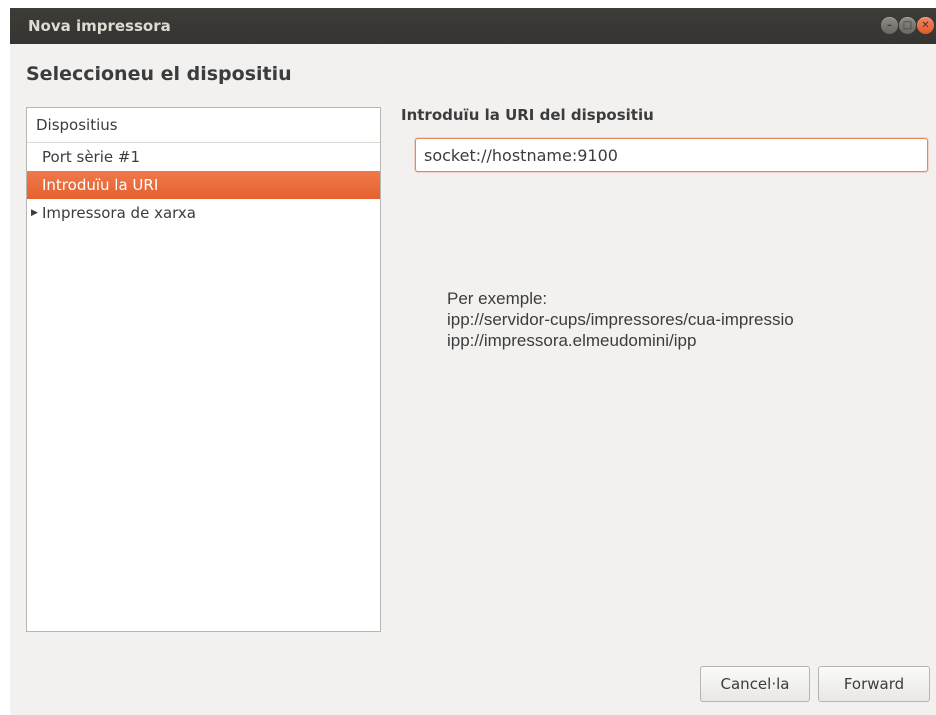 This screenshot has width=936, height=715. I want to click on device-item-label: Introduïu la URI, so click(100, 185).